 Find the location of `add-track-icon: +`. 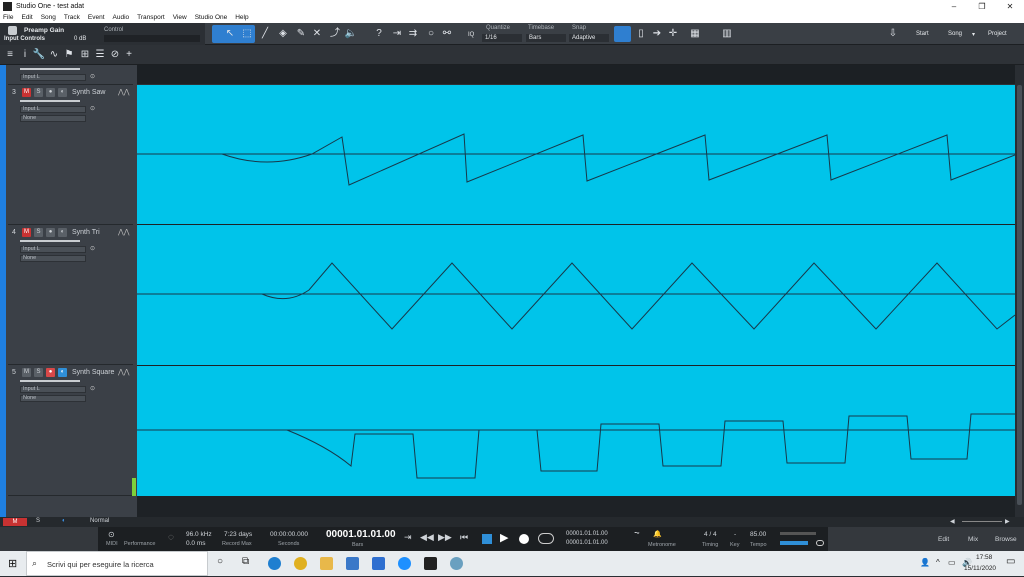

add-track-icon: + is located at coordinates (129, 55).